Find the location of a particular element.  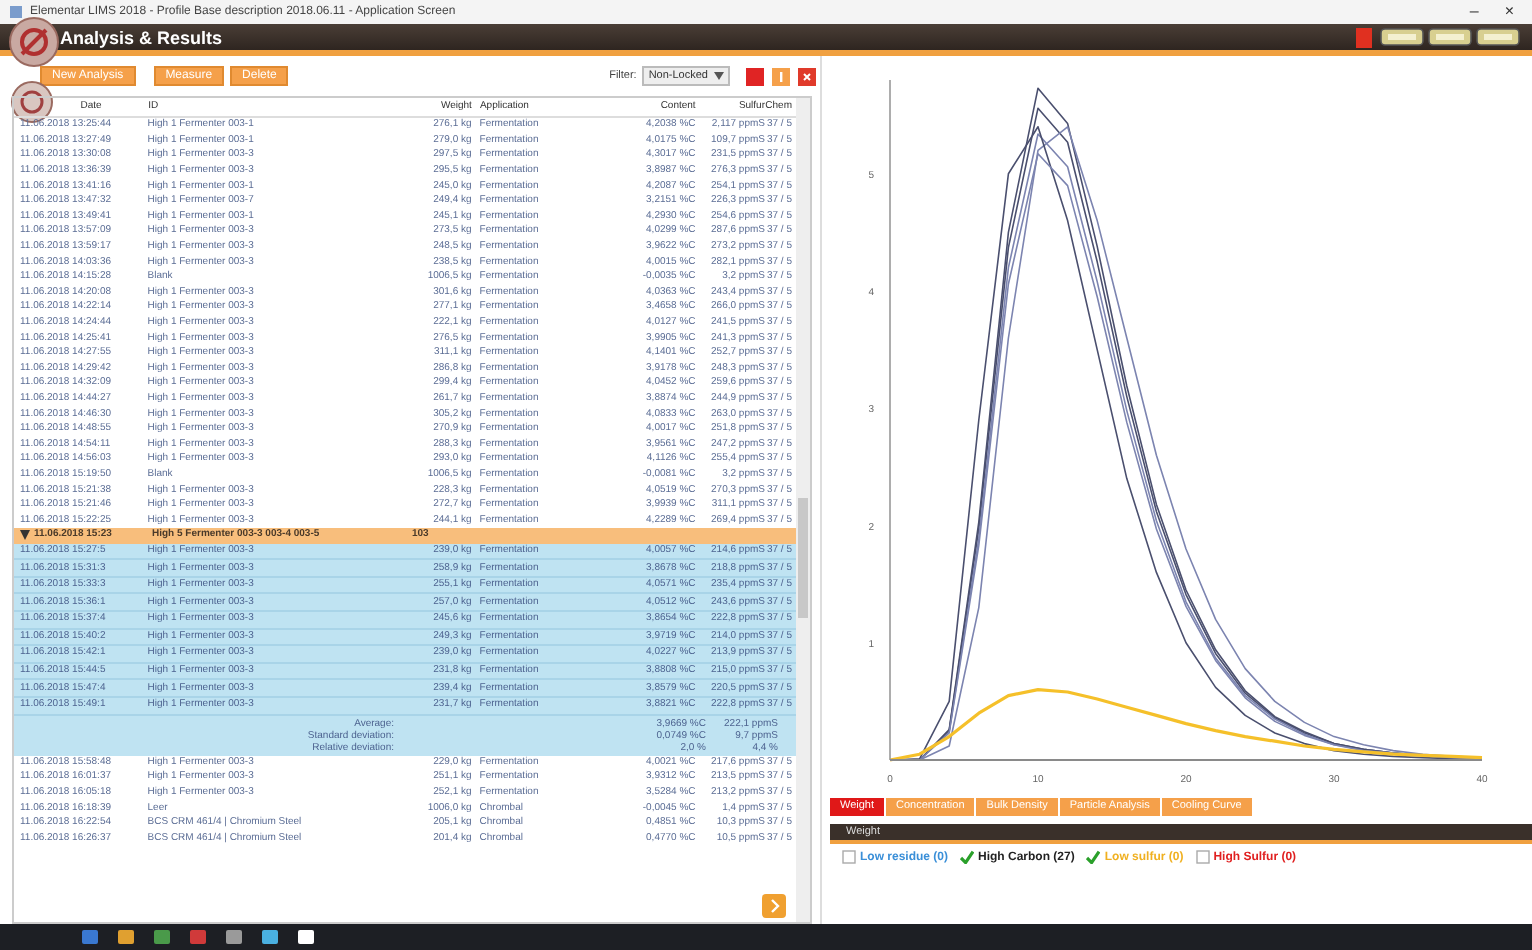

page-title: Analysis & Results is located at coordinates (141, 37).